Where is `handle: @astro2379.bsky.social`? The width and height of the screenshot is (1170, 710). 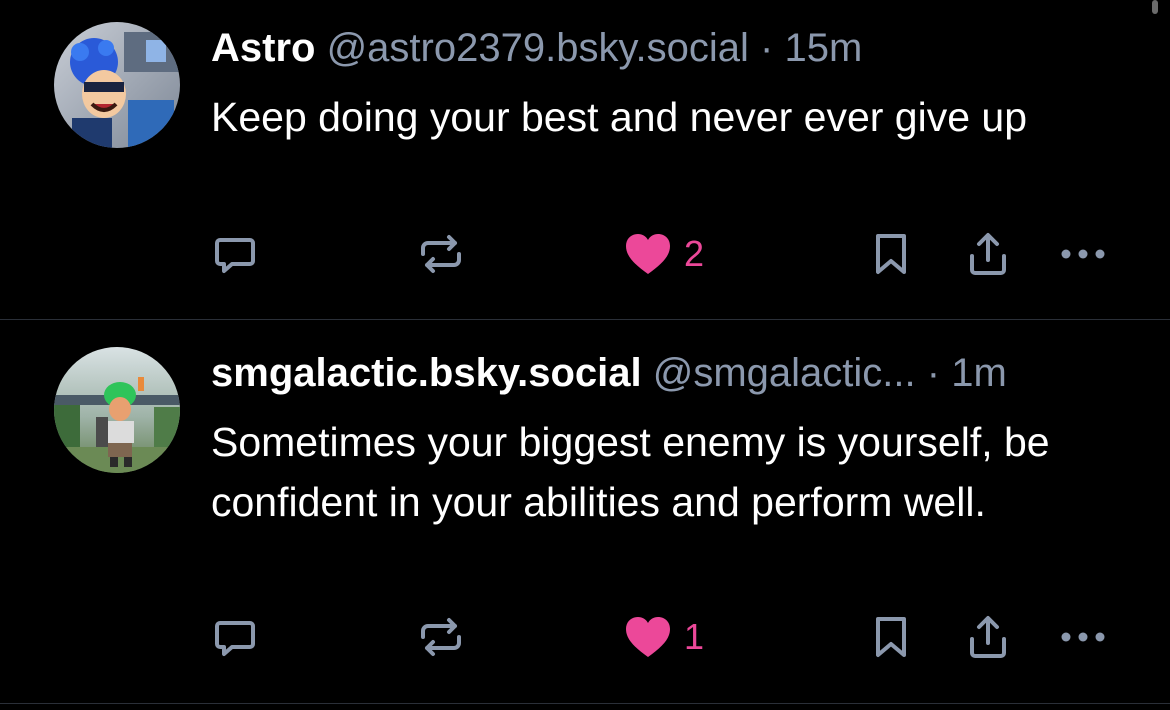
handle: @astro2379.bsky.social is located at coordinates (538, 48).